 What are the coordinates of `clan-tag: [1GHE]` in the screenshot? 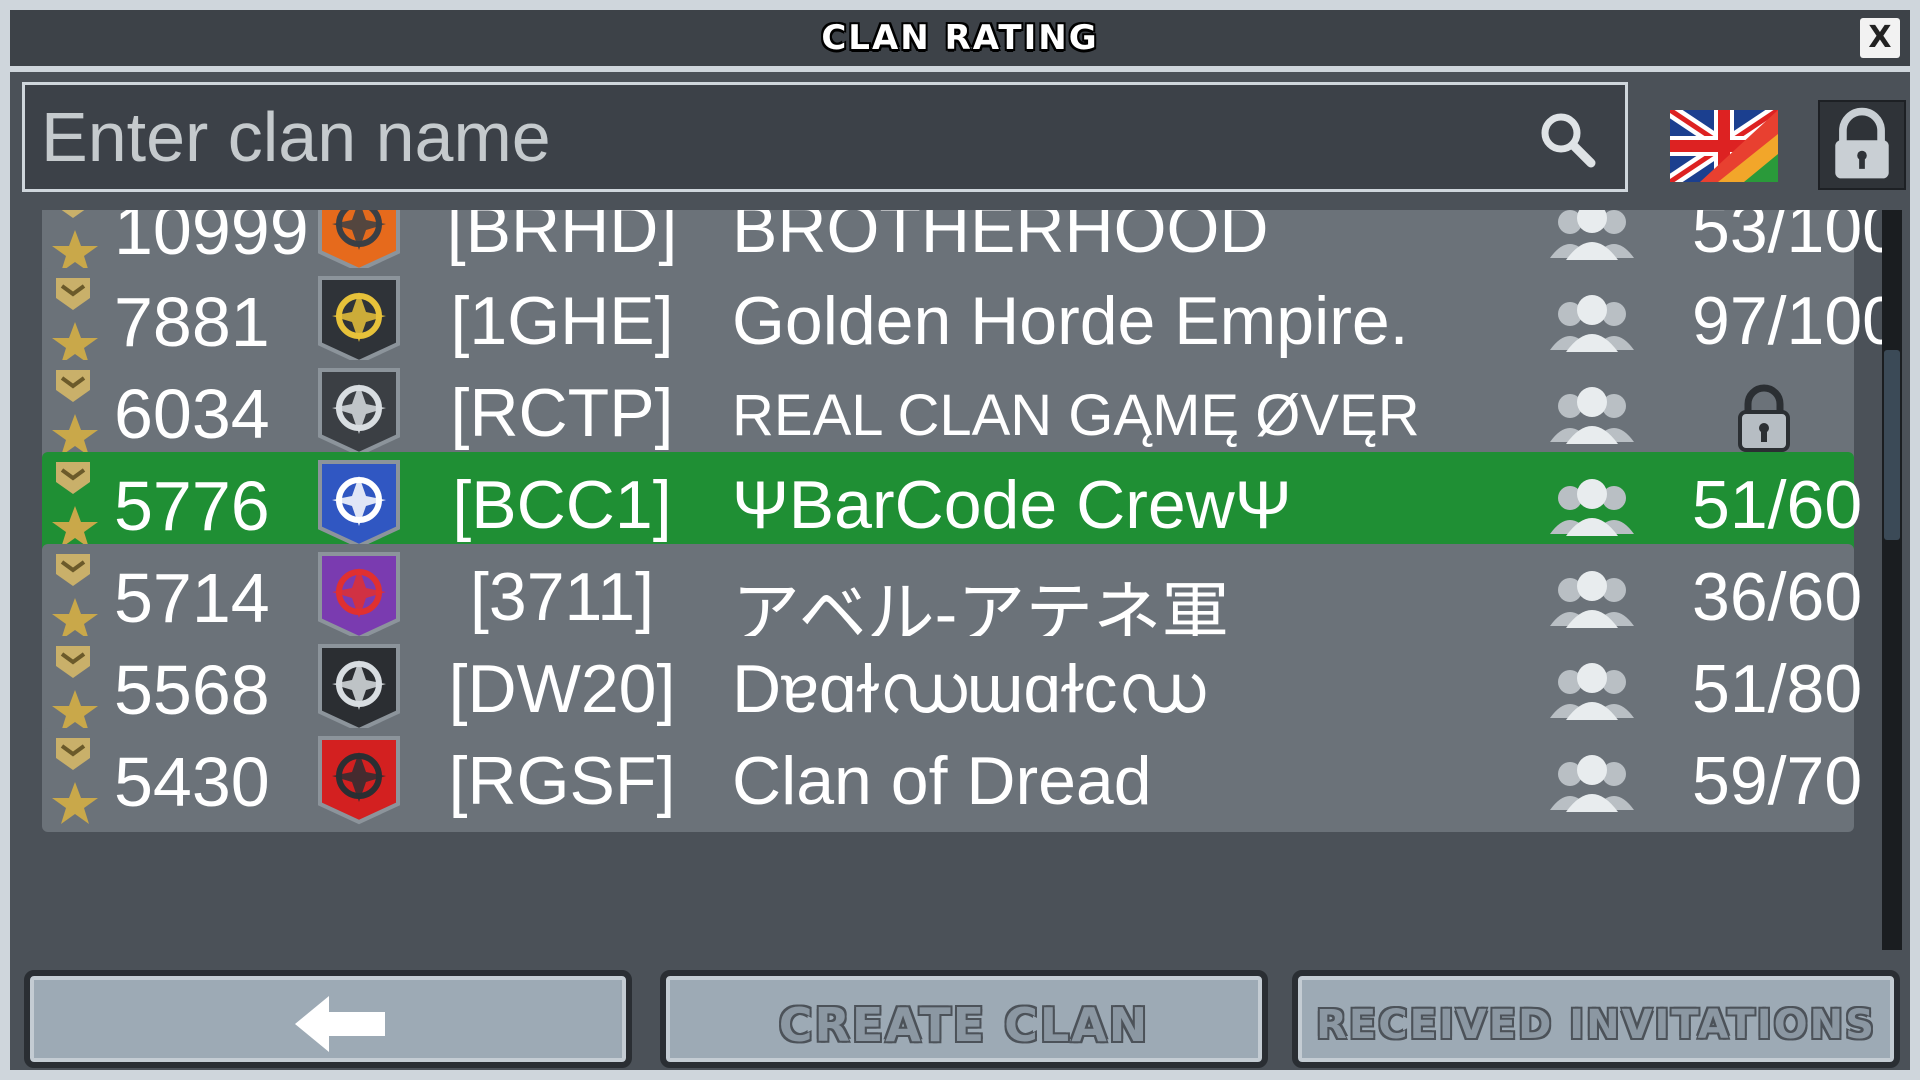 It's located at (562, 321).